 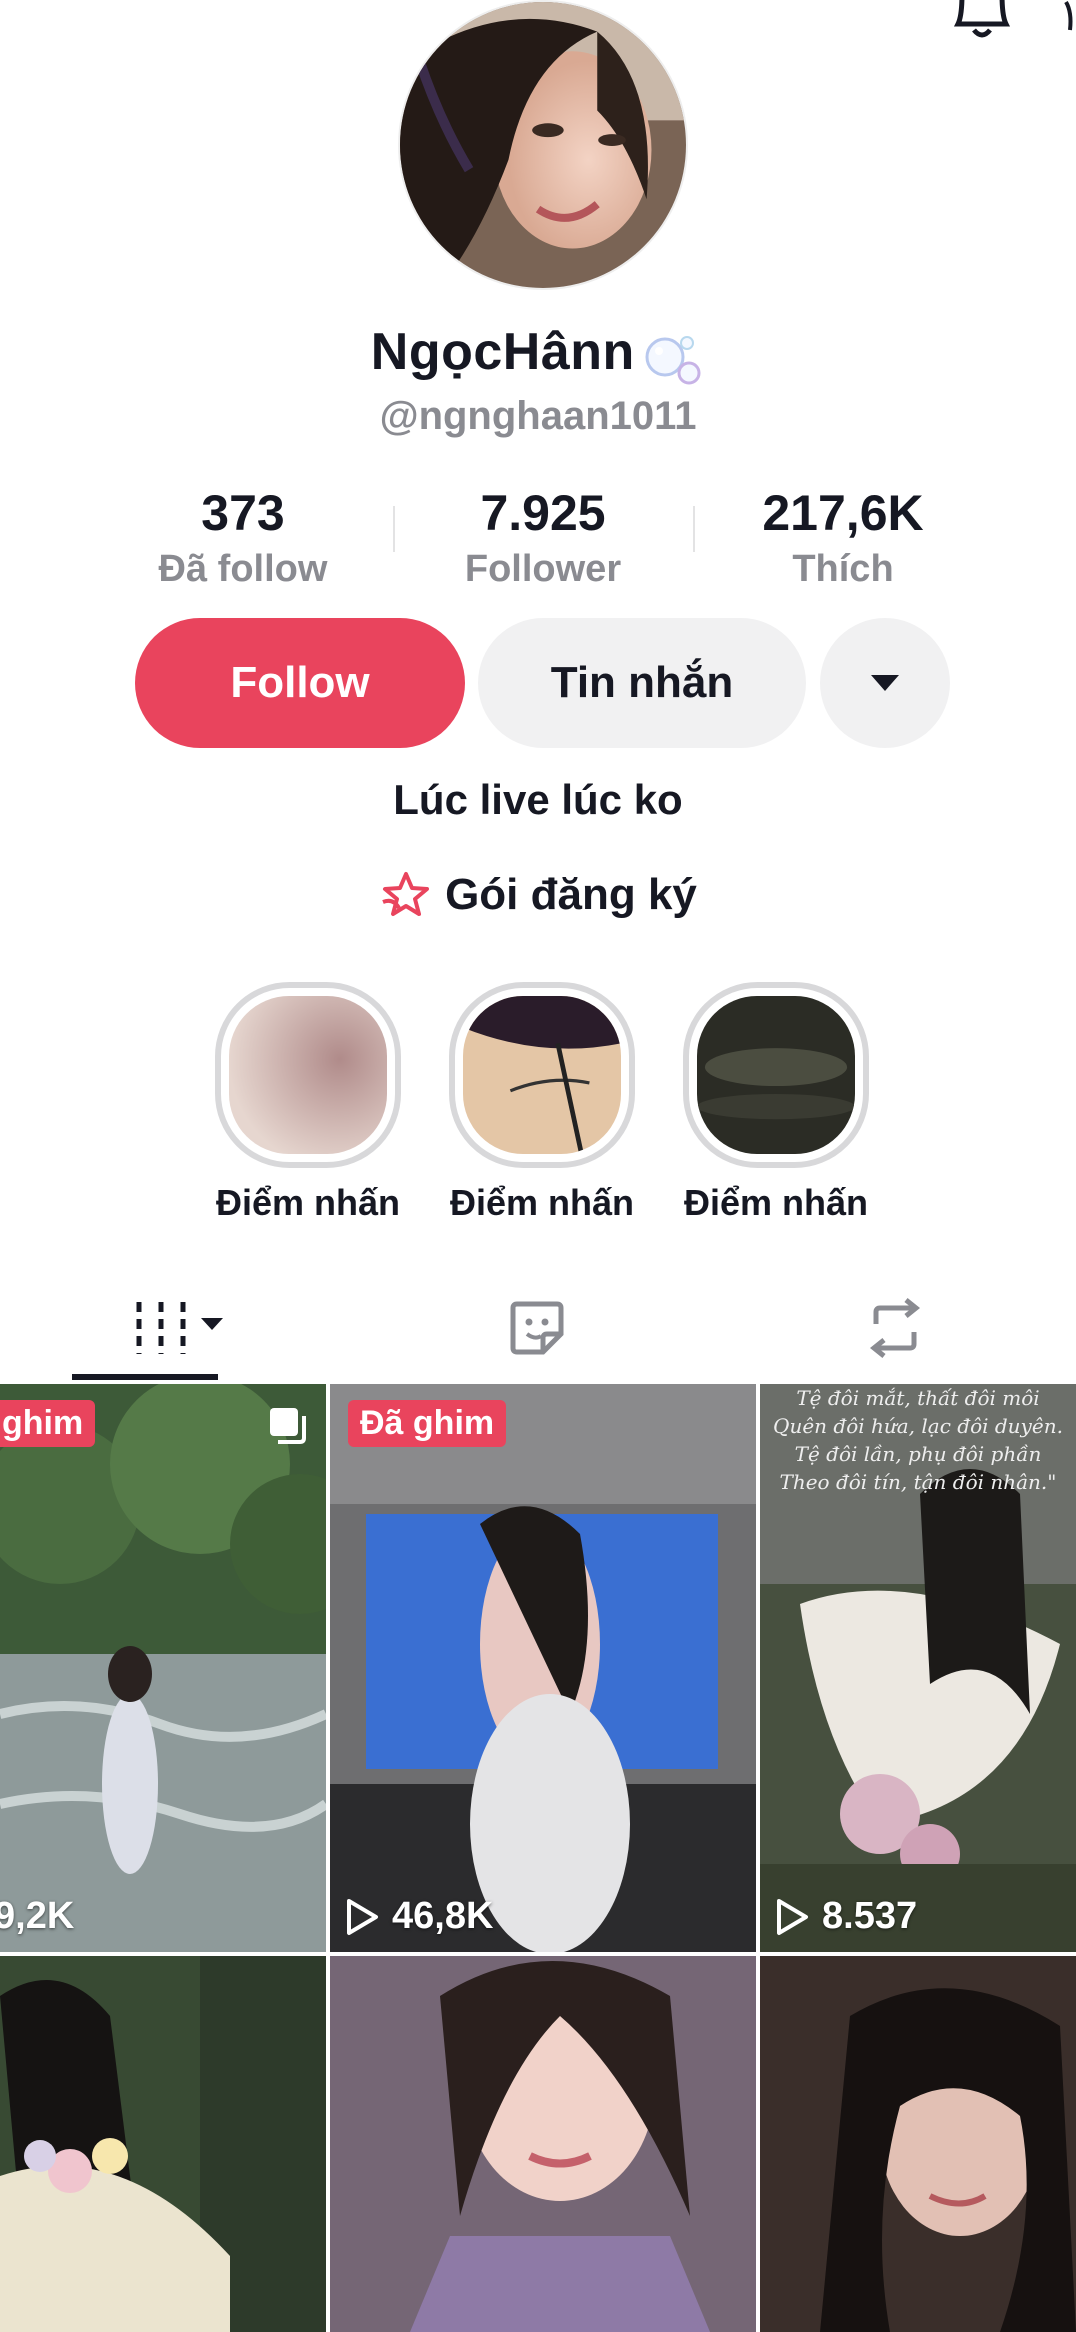 I want to click on active-tab-indicator, so click(x=145, y=1377).